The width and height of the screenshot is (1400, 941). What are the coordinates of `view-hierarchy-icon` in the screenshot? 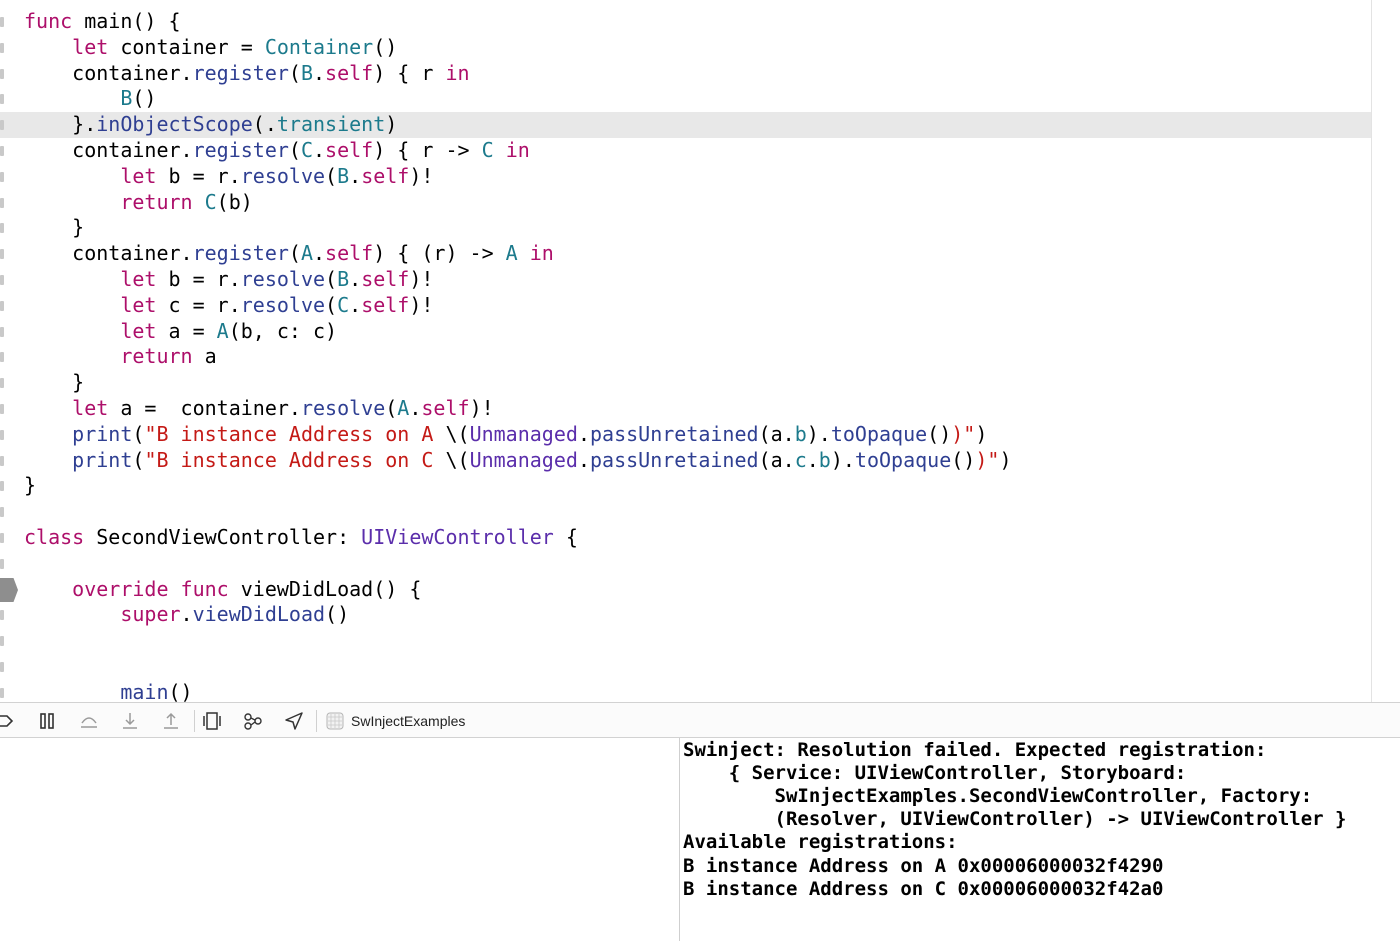 It's located at (212, 721).